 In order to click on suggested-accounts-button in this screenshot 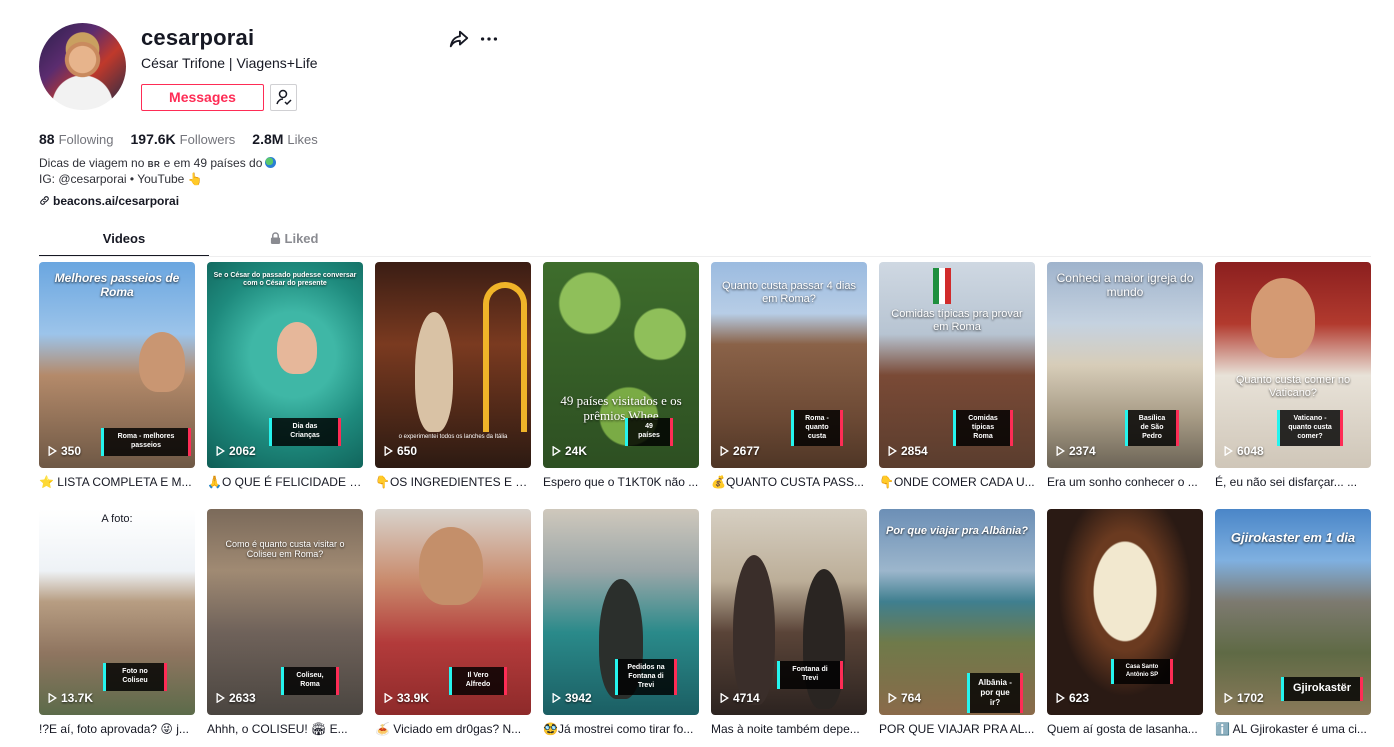, I will do `click(283, 97)`.